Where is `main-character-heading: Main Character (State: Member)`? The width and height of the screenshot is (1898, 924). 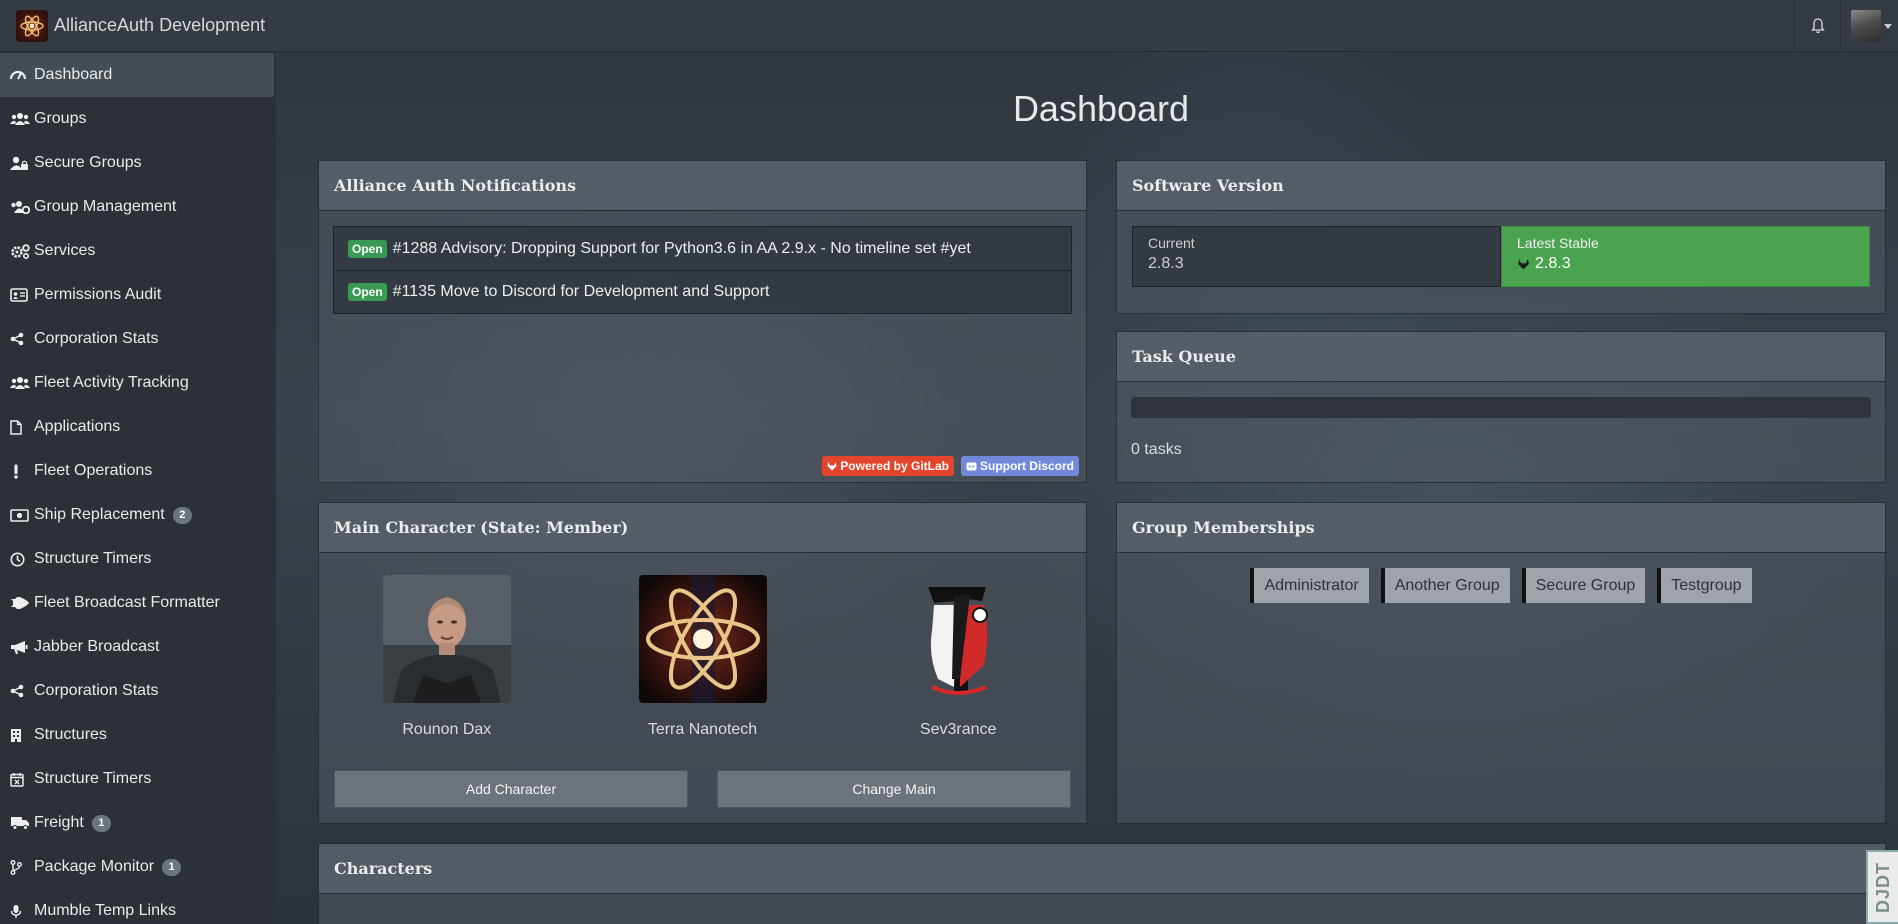
main-character-heading: Main Character (State: Member) is located at coordinates (702, 528).